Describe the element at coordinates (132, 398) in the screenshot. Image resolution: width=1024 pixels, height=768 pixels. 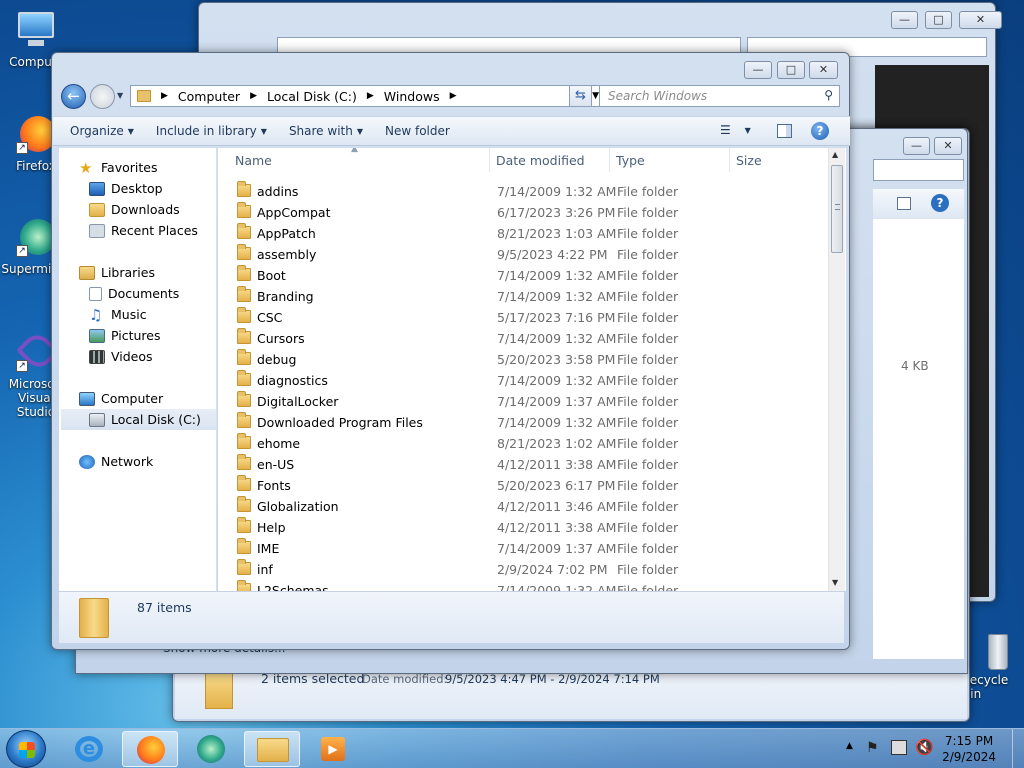
I see `nav-computer-label: Computer` at that location.